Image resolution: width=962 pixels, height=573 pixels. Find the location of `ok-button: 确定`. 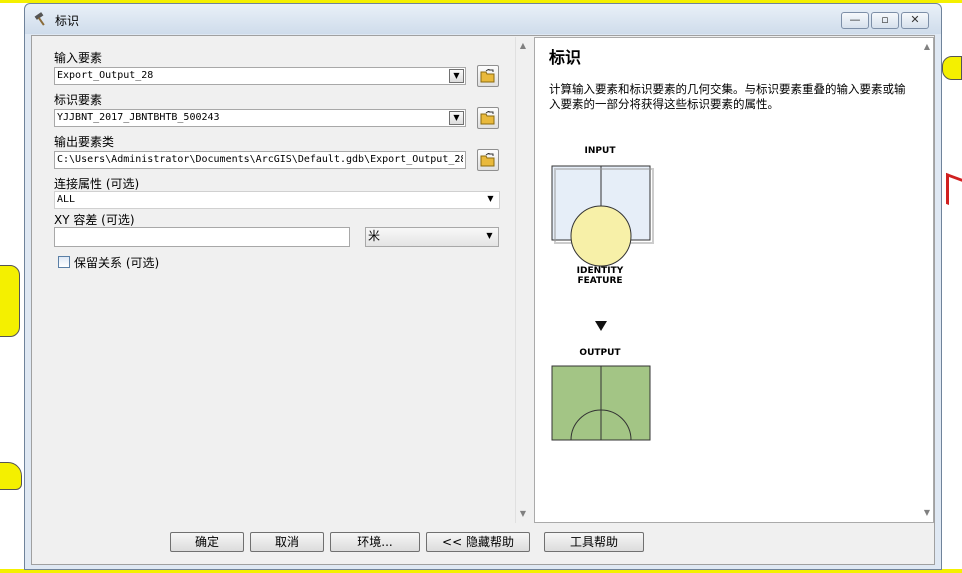

ok-button: 确定 is located at coordinates (207, 542).